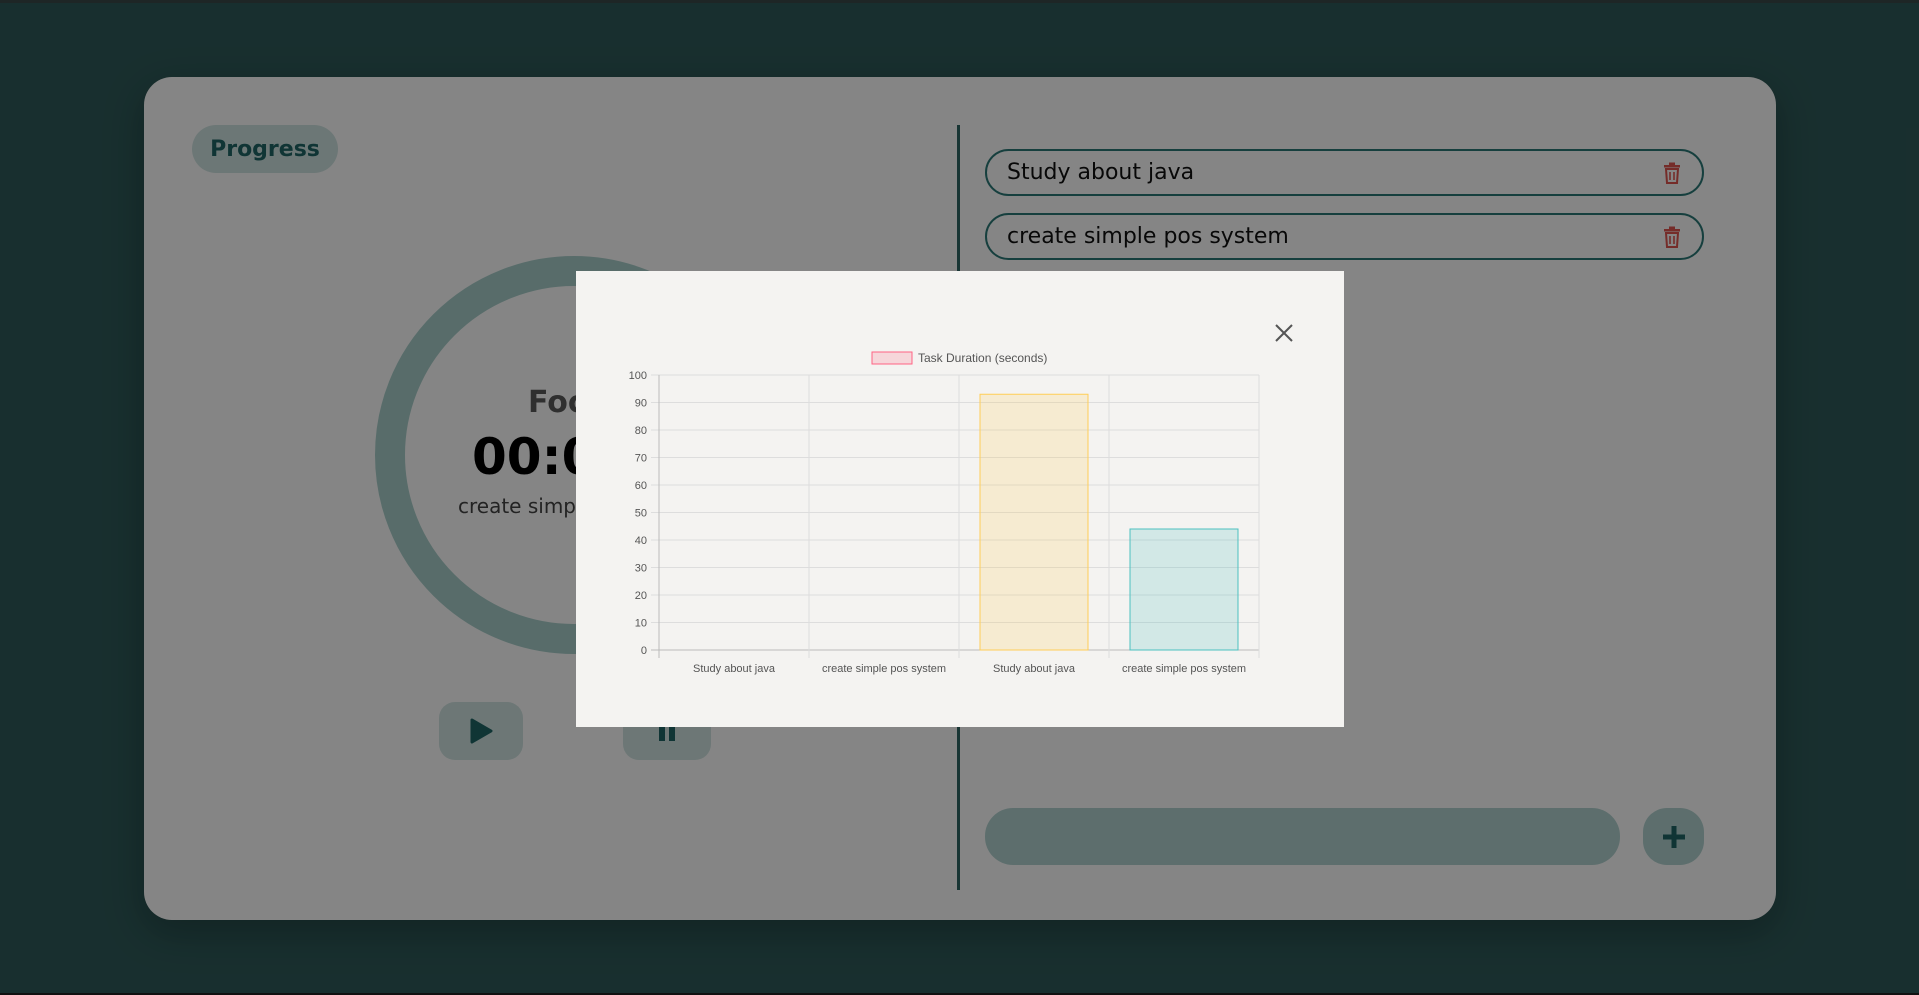 This screenshot has height=995, width=1919. What do you see at coordinates (982, 358) in the screenshot?
I see `legend-label: Task Duration (seconds)` at bounding box center [982, 358].